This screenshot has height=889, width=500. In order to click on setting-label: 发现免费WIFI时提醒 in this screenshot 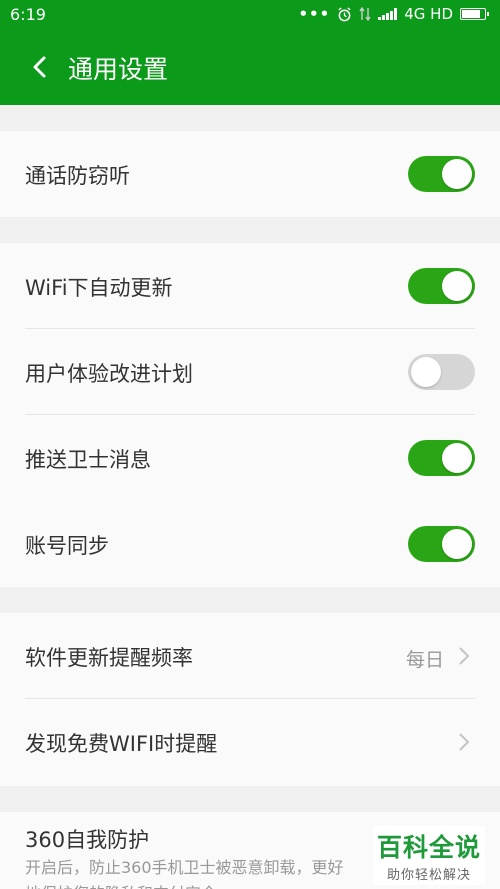, I will do `click(121, 744)`.